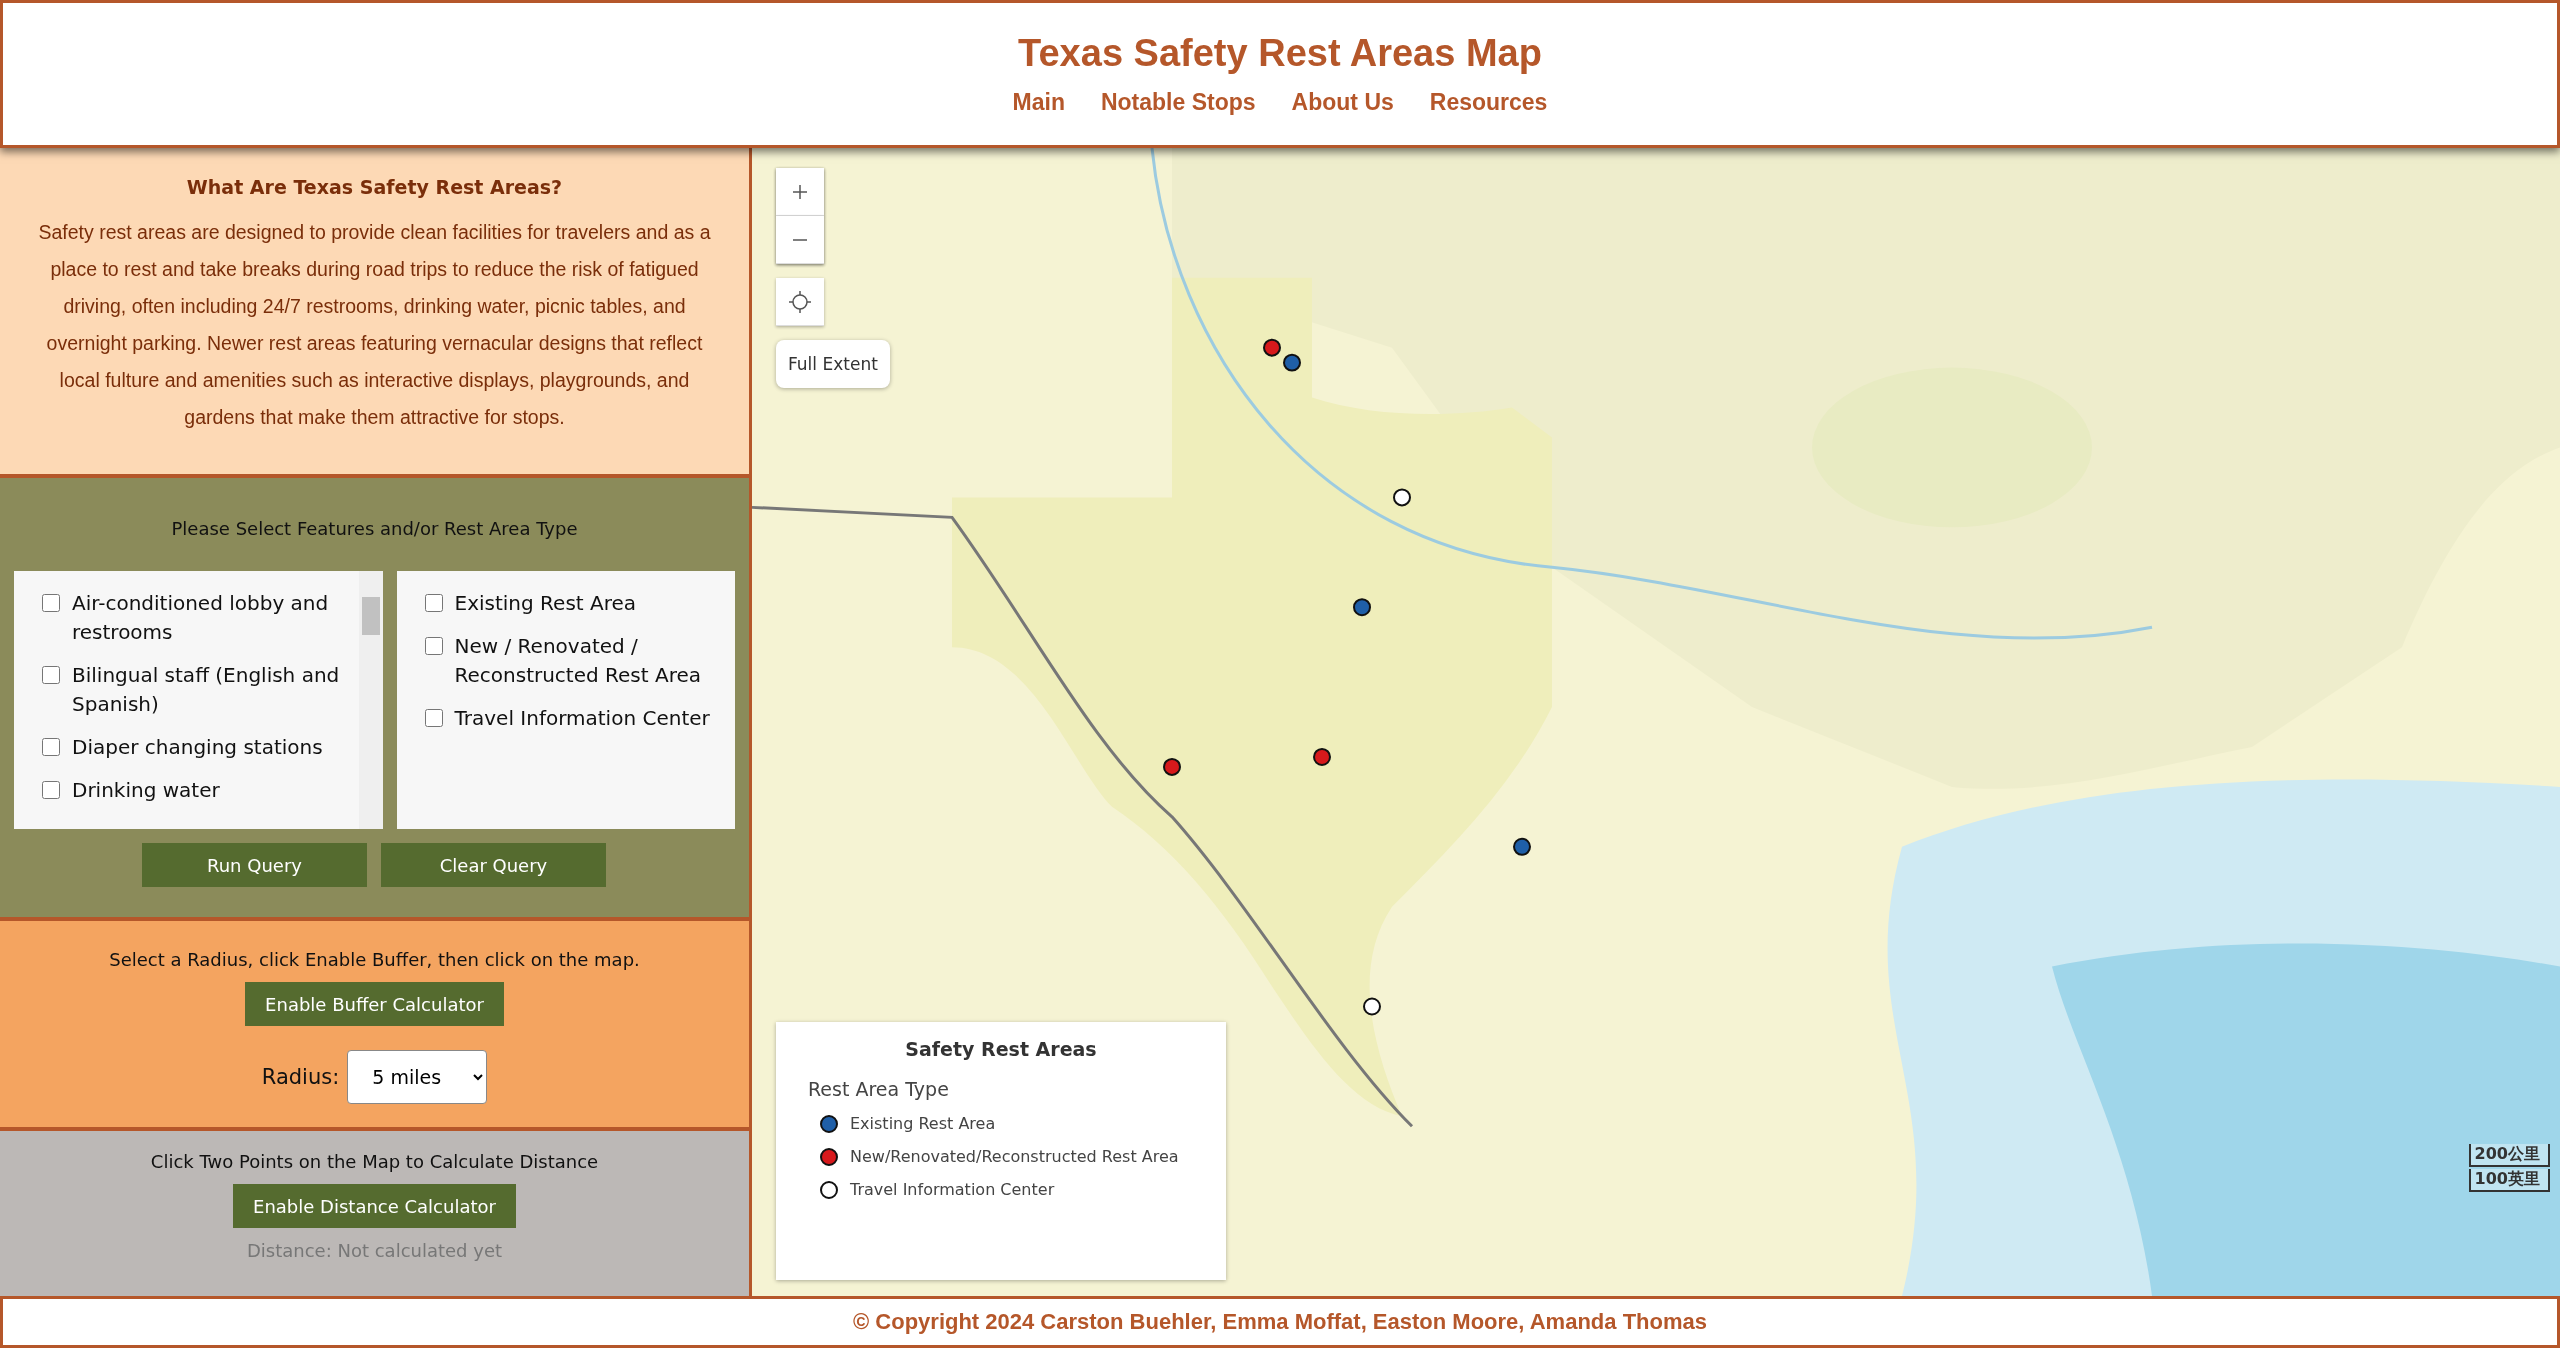  Describe the element at coordinates (833, 364) in the screenshot. I see `full-extent-button: Full Extent` at that location.